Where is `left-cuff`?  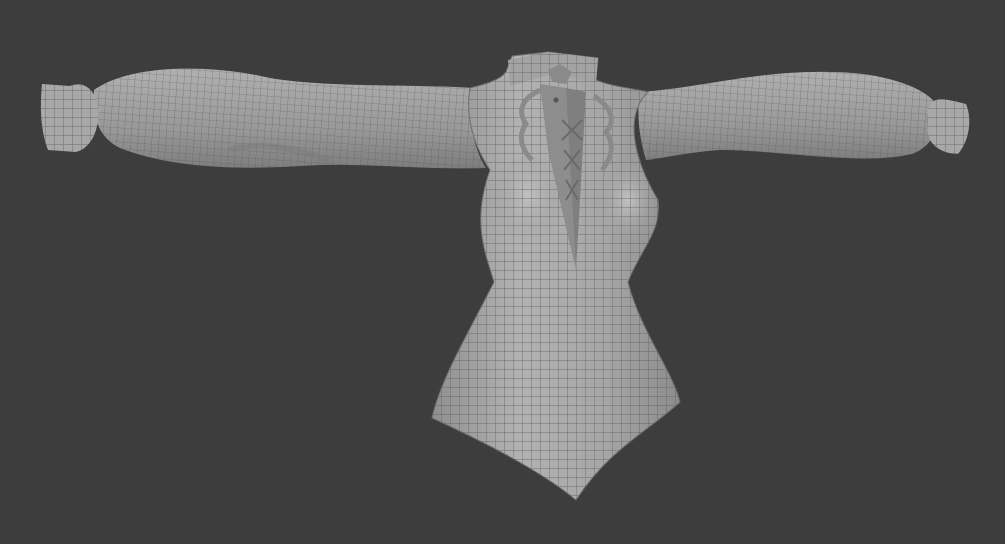 left-cuff is located at coordinates (69, 118).